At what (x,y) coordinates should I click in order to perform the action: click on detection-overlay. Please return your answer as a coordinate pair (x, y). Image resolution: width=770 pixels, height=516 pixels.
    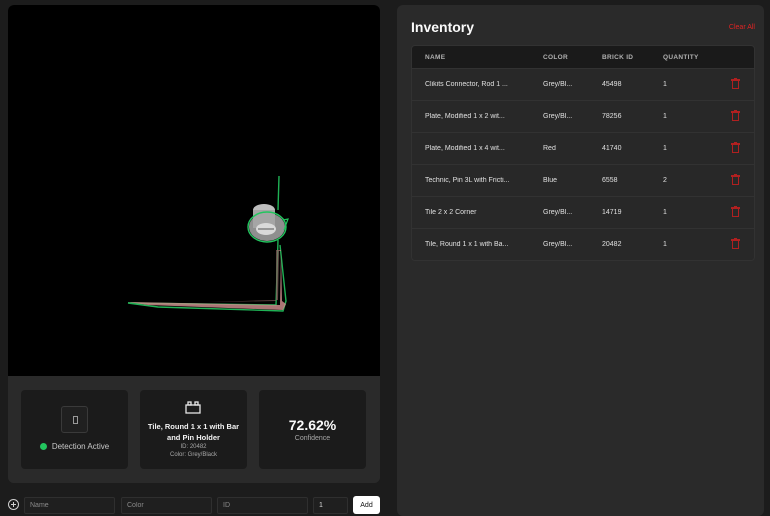
    Looking at the image, I should click on (208, 243).